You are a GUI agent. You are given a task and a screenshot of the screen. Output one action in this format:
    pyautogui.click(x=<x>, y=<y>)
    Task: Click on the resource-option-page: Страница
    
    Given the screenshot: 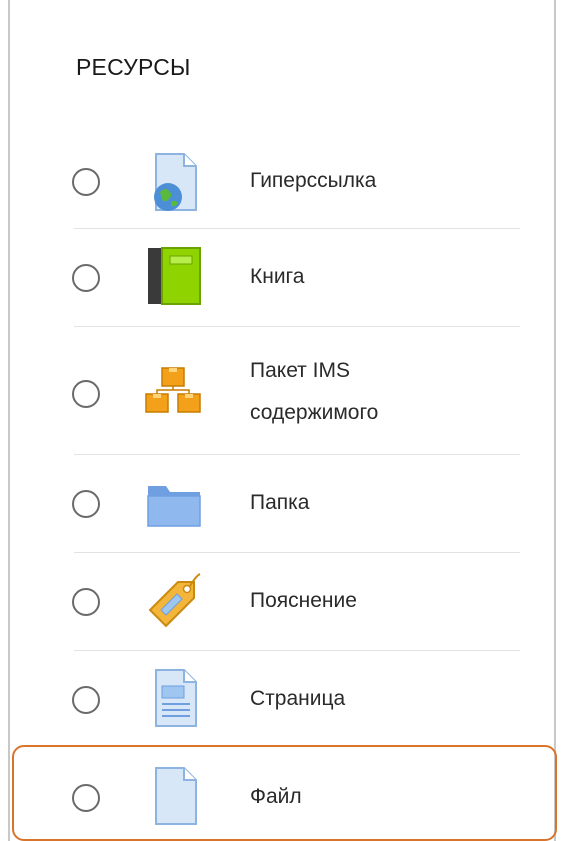 What is the action you would take?
    pyautogui.click(x=285, y=700)
    